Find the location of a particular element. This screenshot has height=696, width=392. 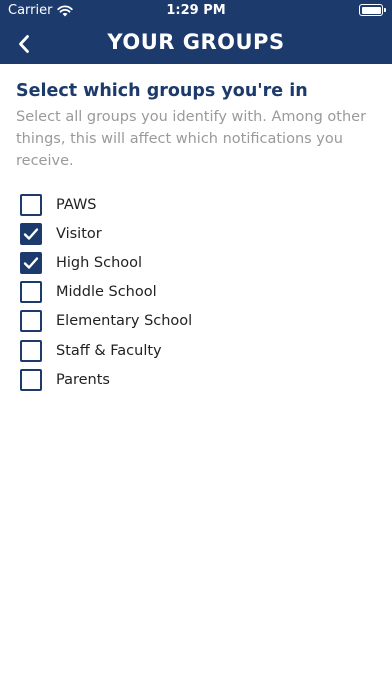

group-label: Staff & Faculty is located at coordinates (109, 350).